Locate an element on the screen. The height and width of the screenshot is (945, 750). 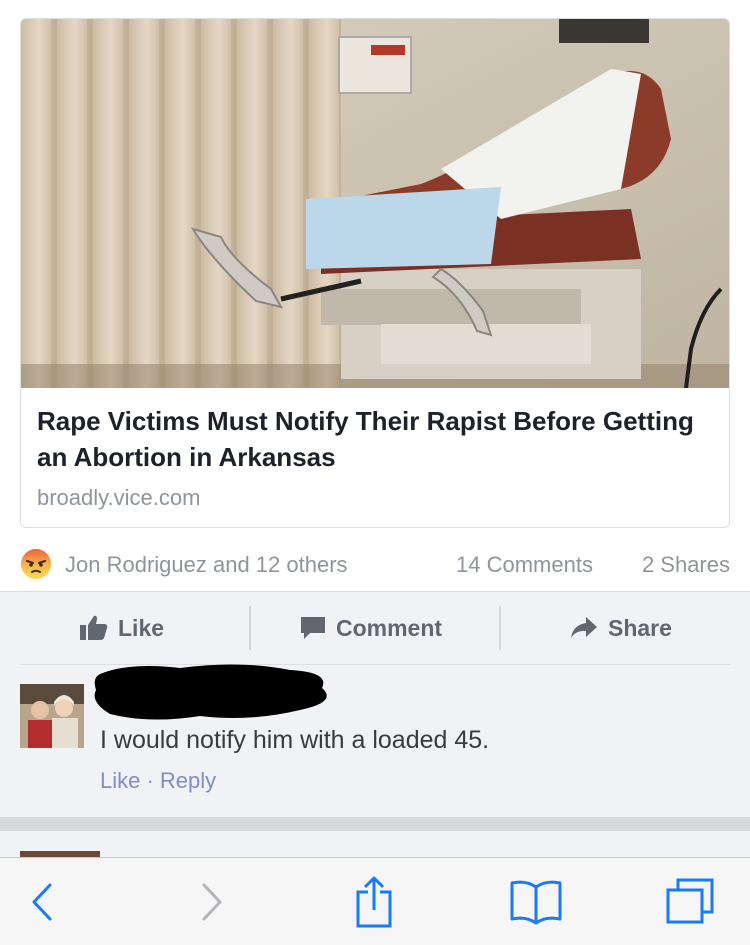
share-label: Share is located at coordinates (640, 627).